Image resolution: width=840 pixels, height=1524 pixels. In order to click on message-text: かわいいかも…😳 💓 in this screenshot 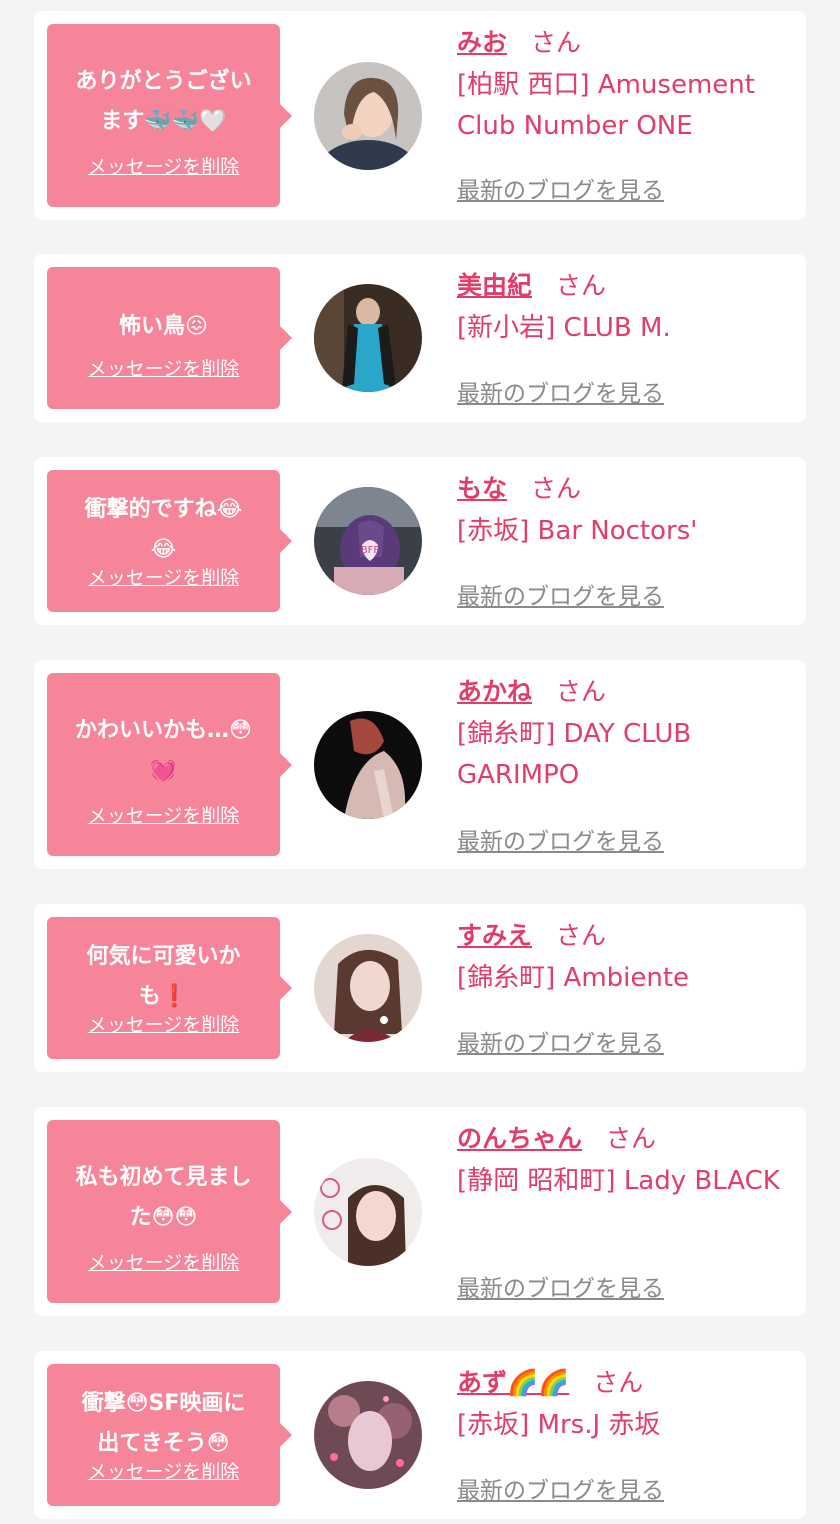, I will do `click(163, 750)`.